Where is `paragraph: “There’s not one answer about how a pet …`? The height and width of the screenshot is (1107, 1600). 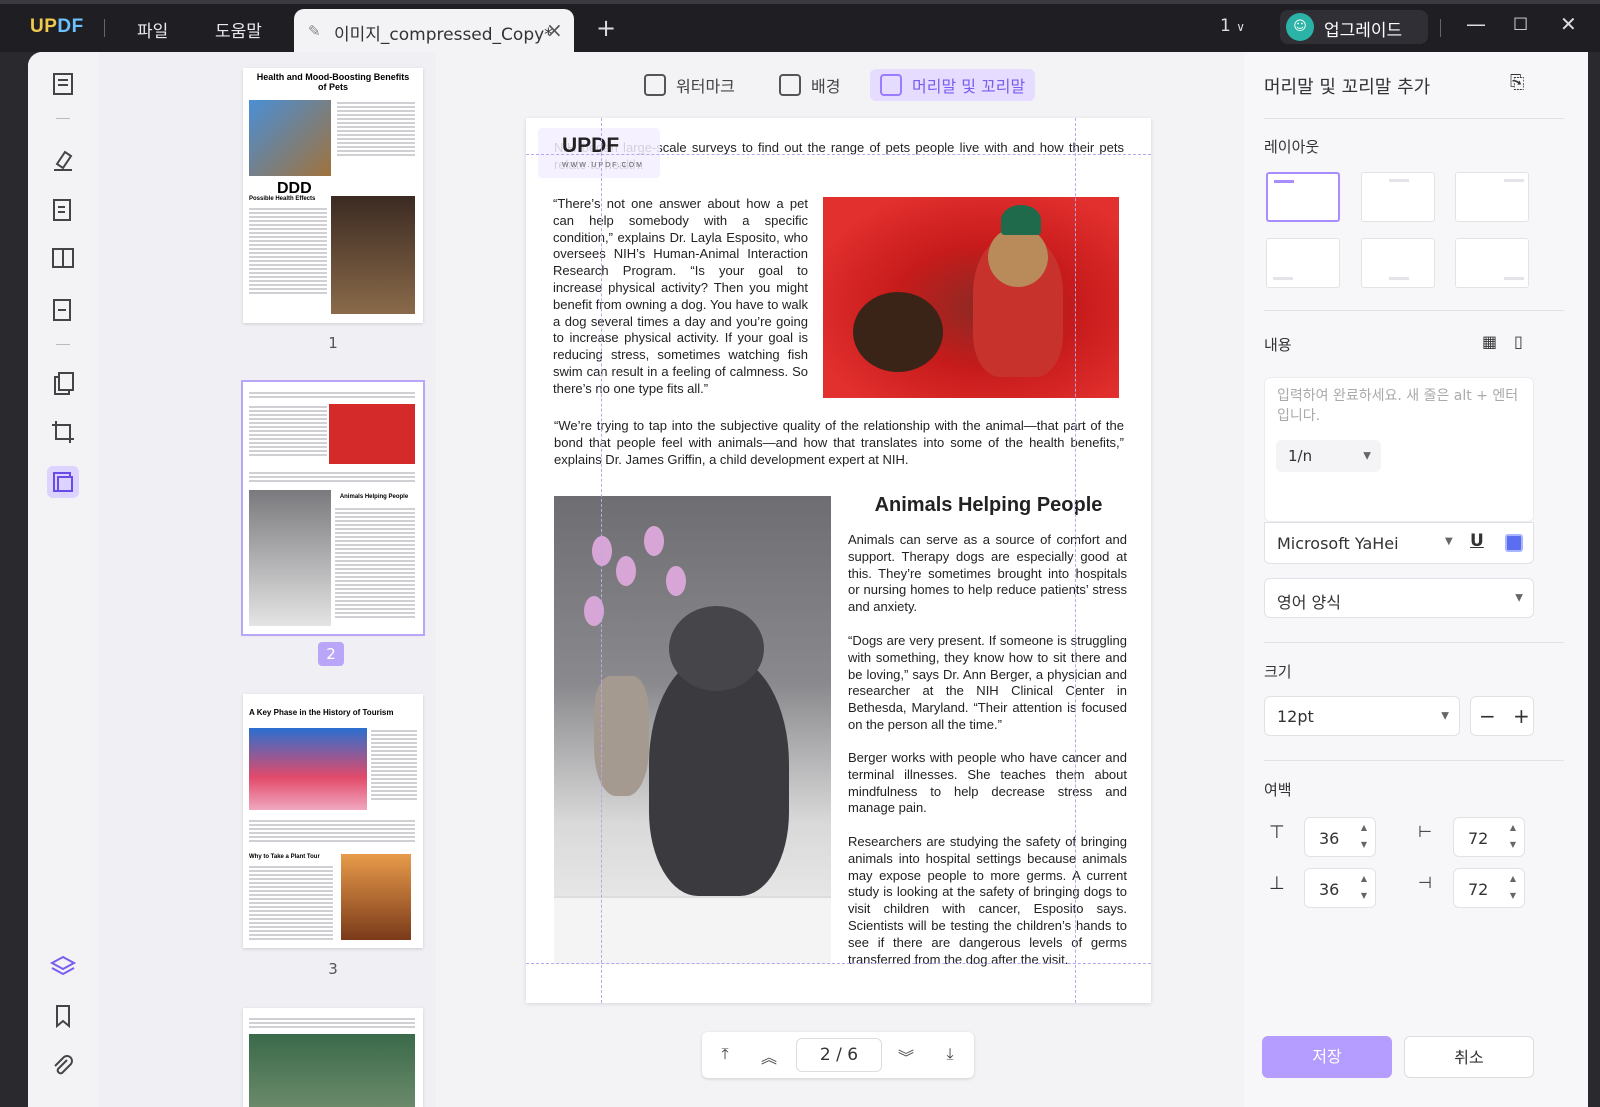 paragraph: “There’s not one answer about how a pet … is located at coordinates (680, 296).